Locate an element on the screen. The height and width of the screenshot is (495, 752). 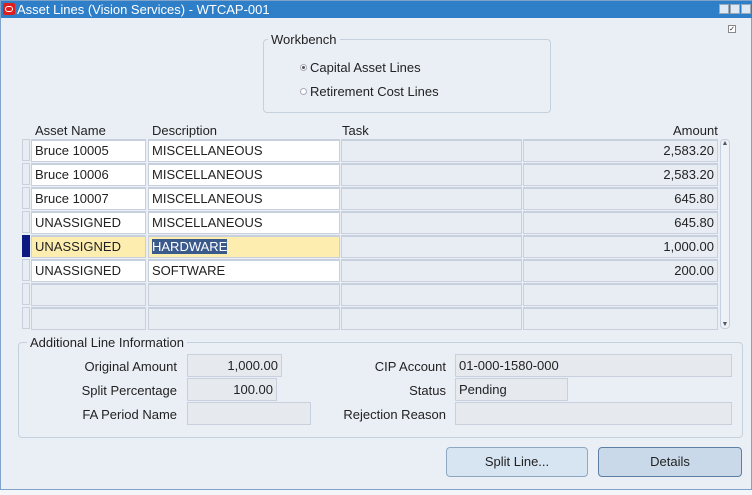
fa-period-field is located at coordinates (249, 413).